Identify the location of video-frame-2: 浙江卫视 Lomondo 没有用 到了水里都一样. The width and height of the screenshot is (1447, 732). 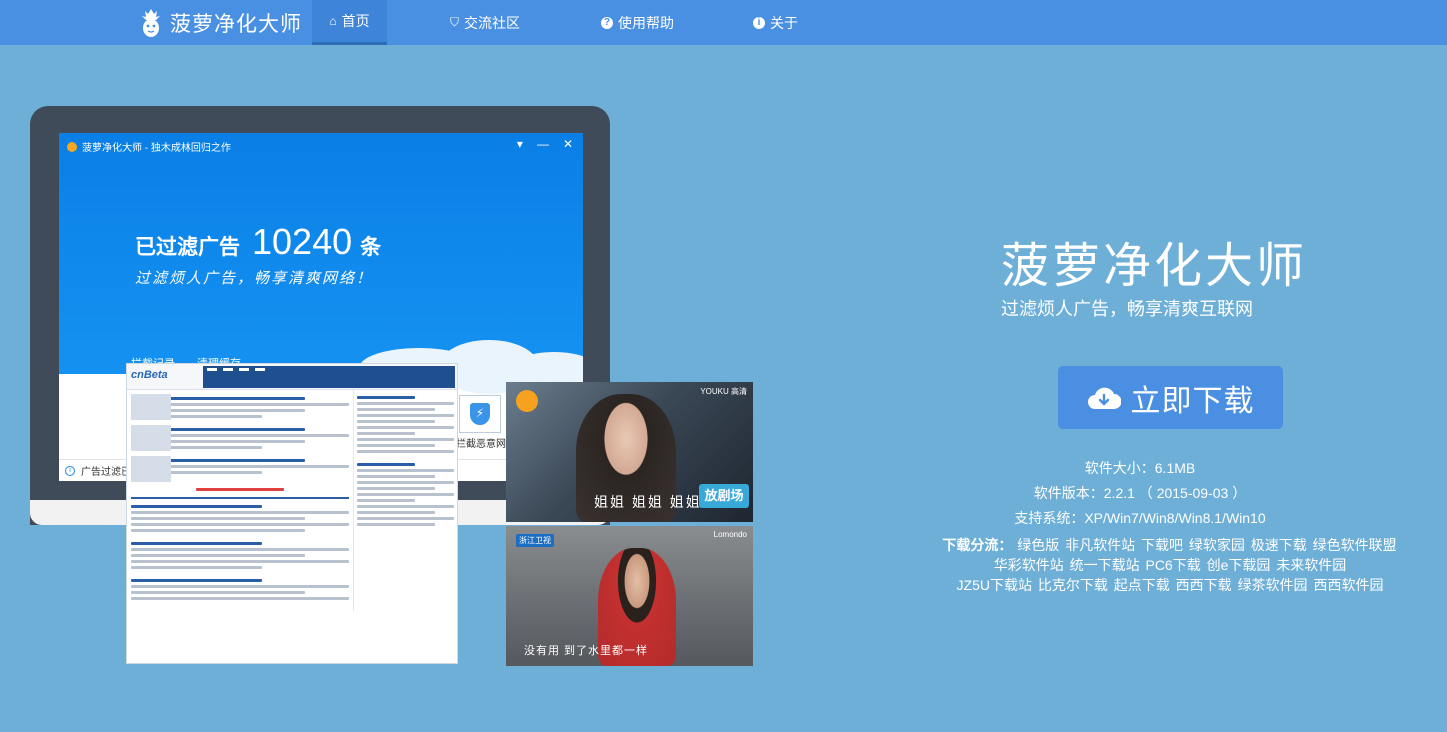
(629, 596).